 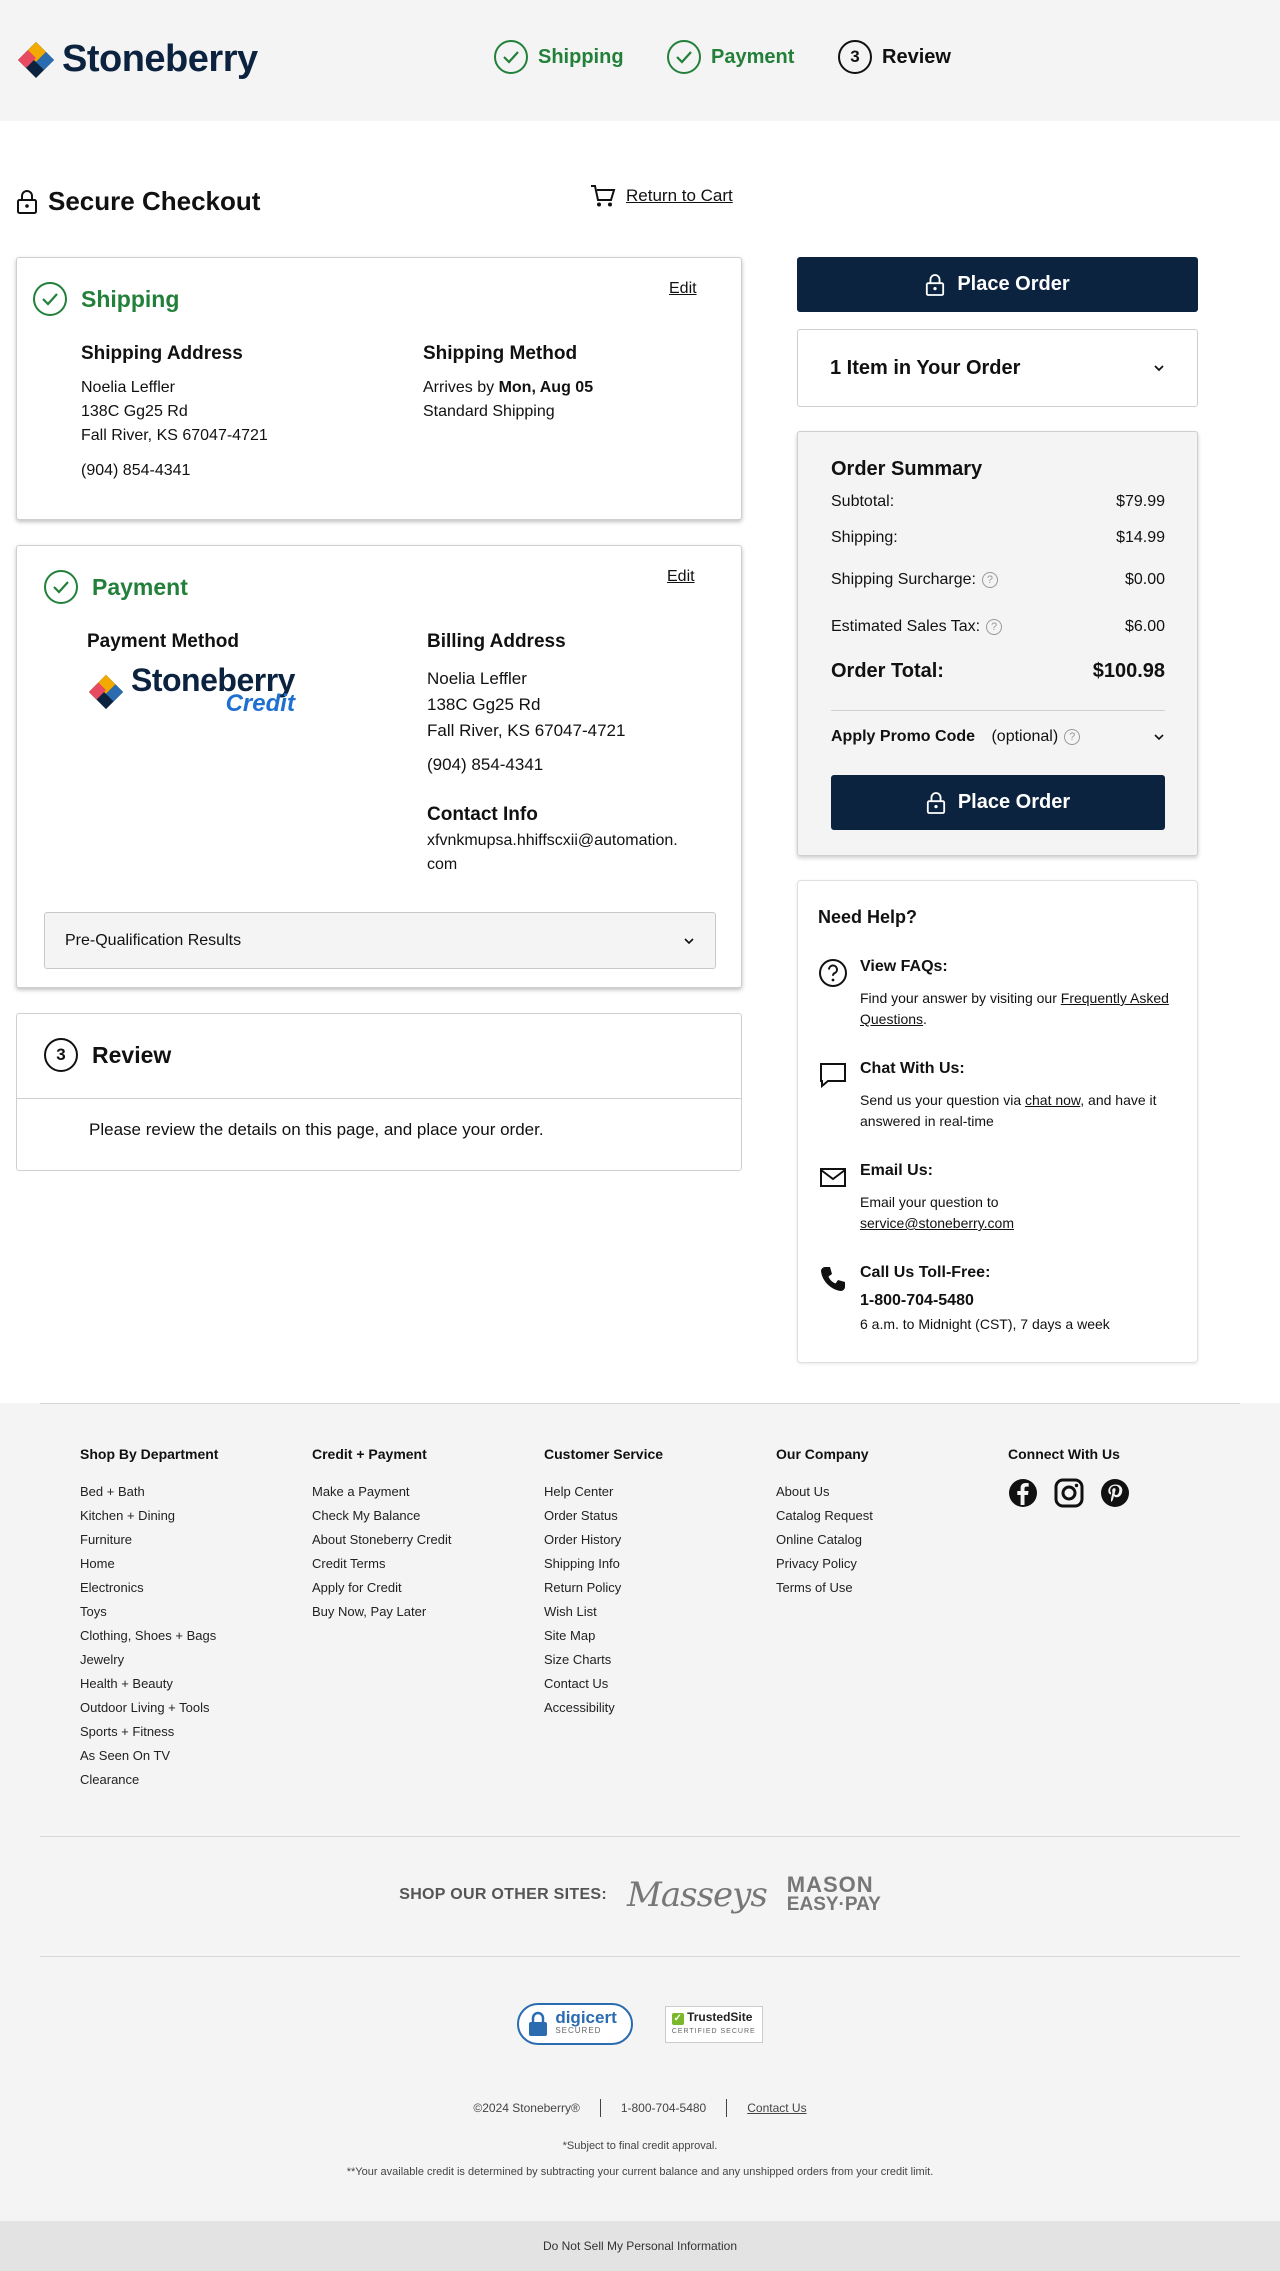 What do you see at coordinates (683, 289) in the screenshot?
I see `edit-shipping-button: Edit` at bounding box center [683, 289].